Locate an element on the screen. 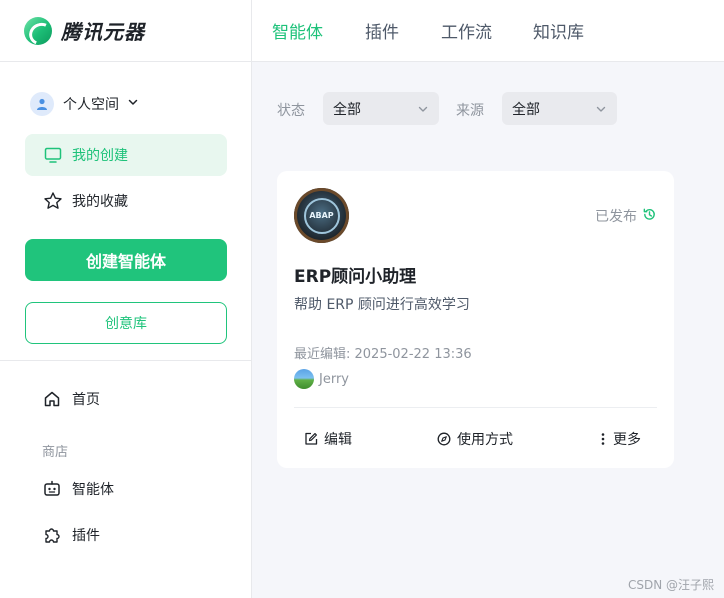 This screenshot has height=598, width=724. tab-plugins: 插件 is located at coordinates (382, 30).